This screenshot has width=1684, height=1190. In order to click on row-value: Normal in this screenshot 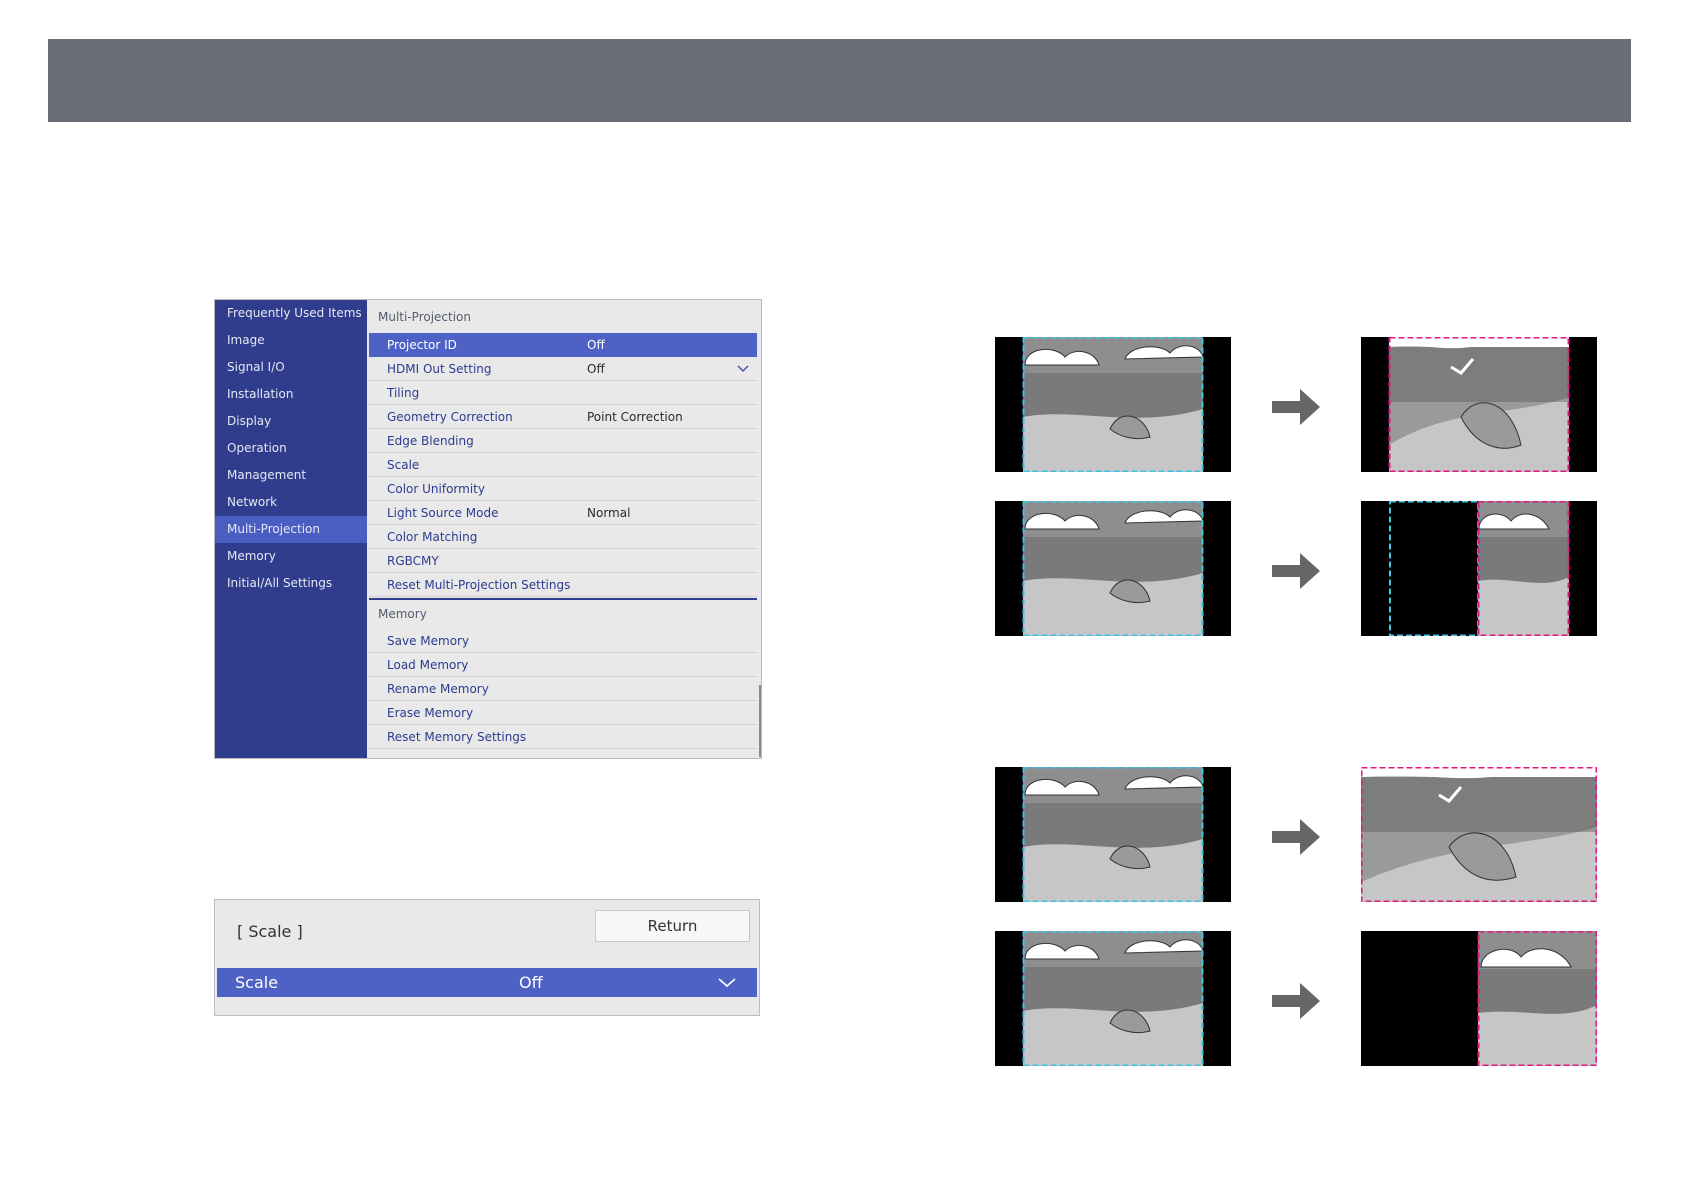, I will do `click(609, 513)`.